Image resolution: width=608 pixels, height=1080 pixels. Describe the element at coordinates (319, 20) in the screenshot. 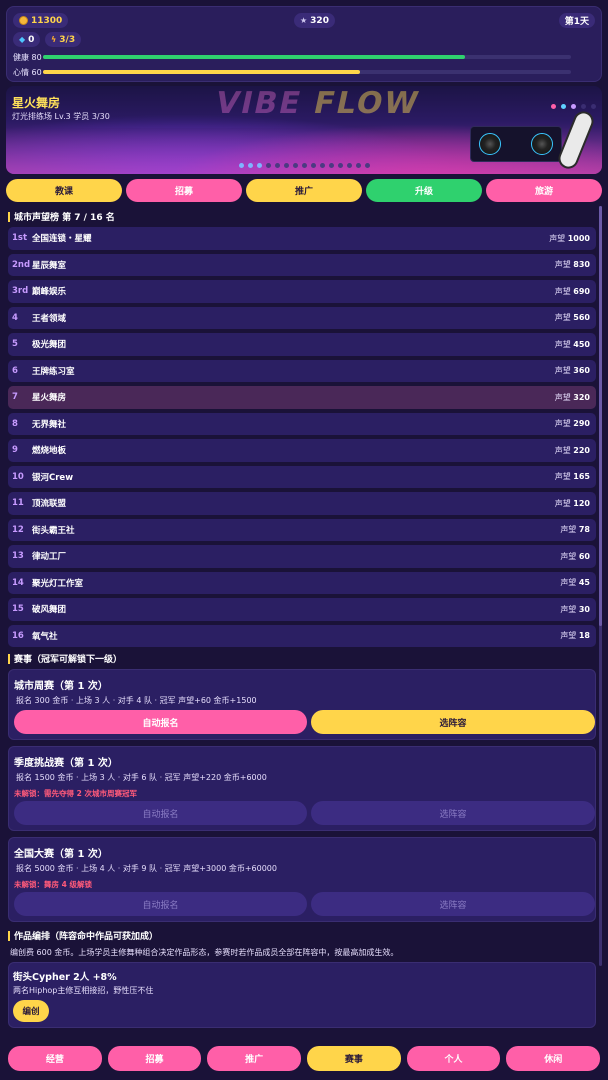

I see `stars-value: 320` at that location.